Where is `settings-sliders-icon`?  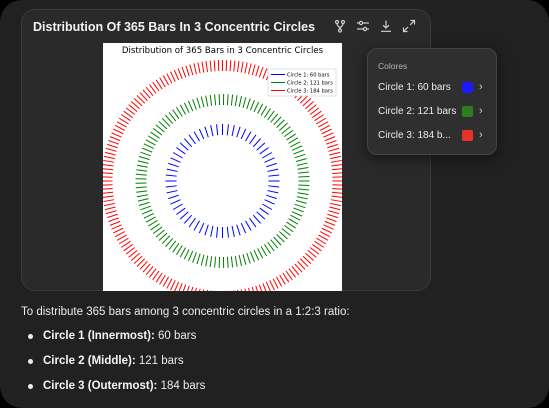 settings-sliders-icon is located at coordinates (363, 26).